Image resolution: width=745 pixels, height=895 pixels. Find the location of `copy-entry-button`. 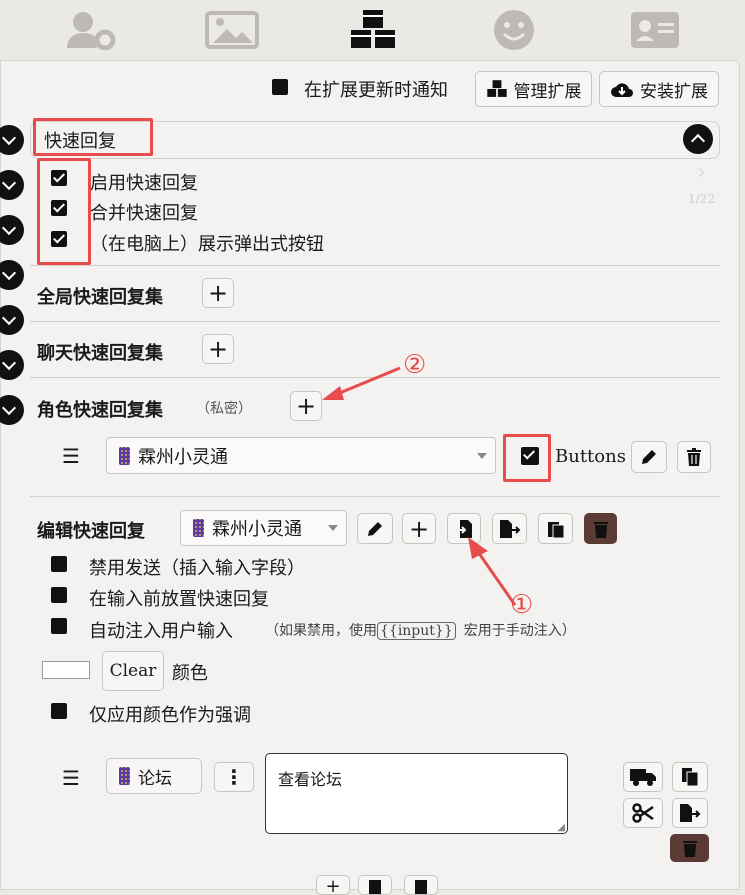

copy-entry-button is located at coordinates (690, 777).